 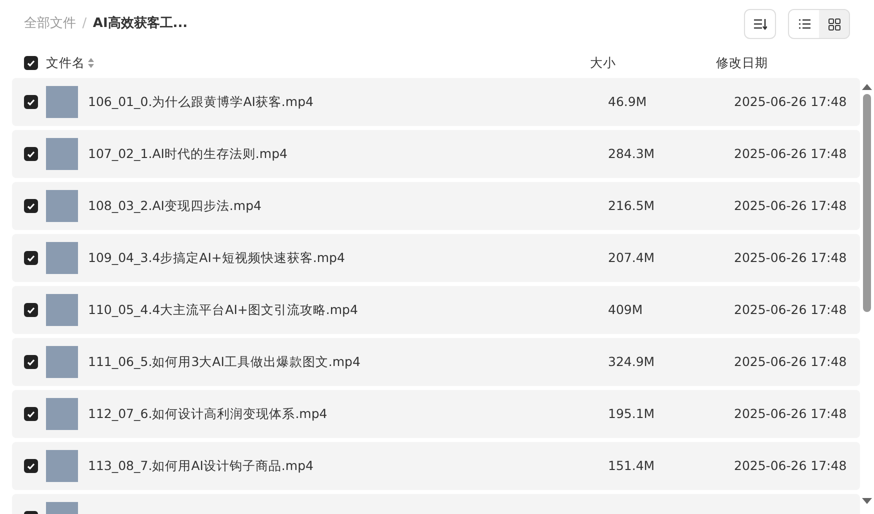 I want to click on file-size: 46.9M, so click(x=628, y=101).